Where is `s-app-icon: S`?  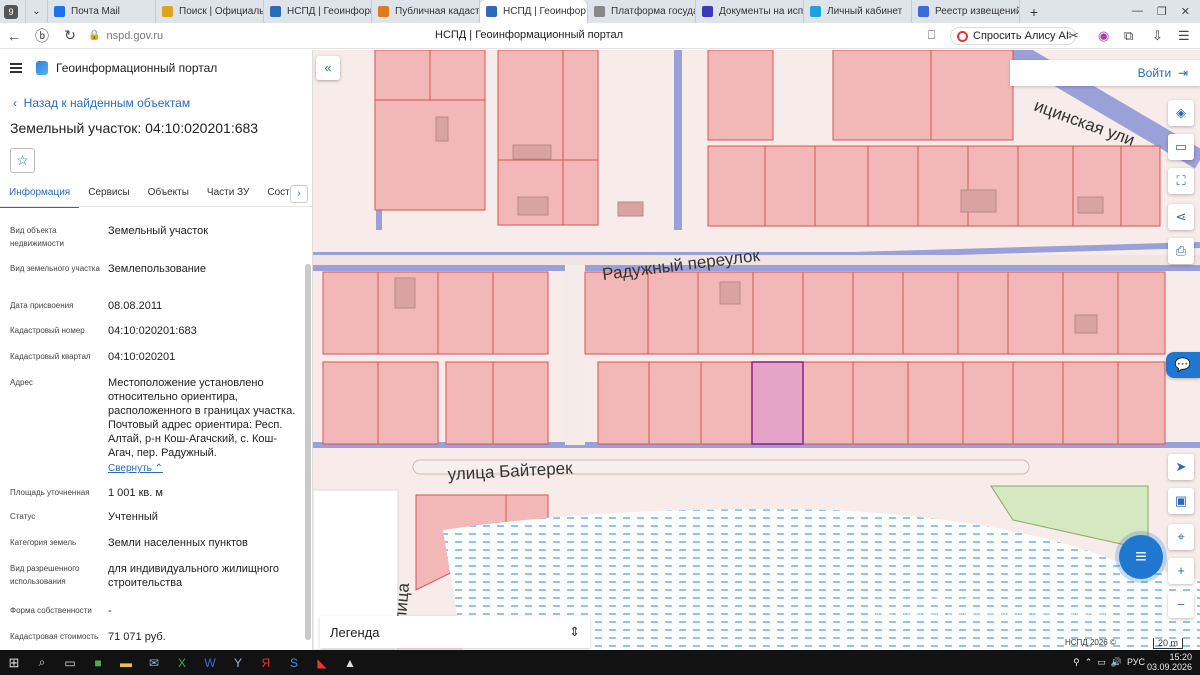
s-app-icon: S is located at coordinates (294, 663).